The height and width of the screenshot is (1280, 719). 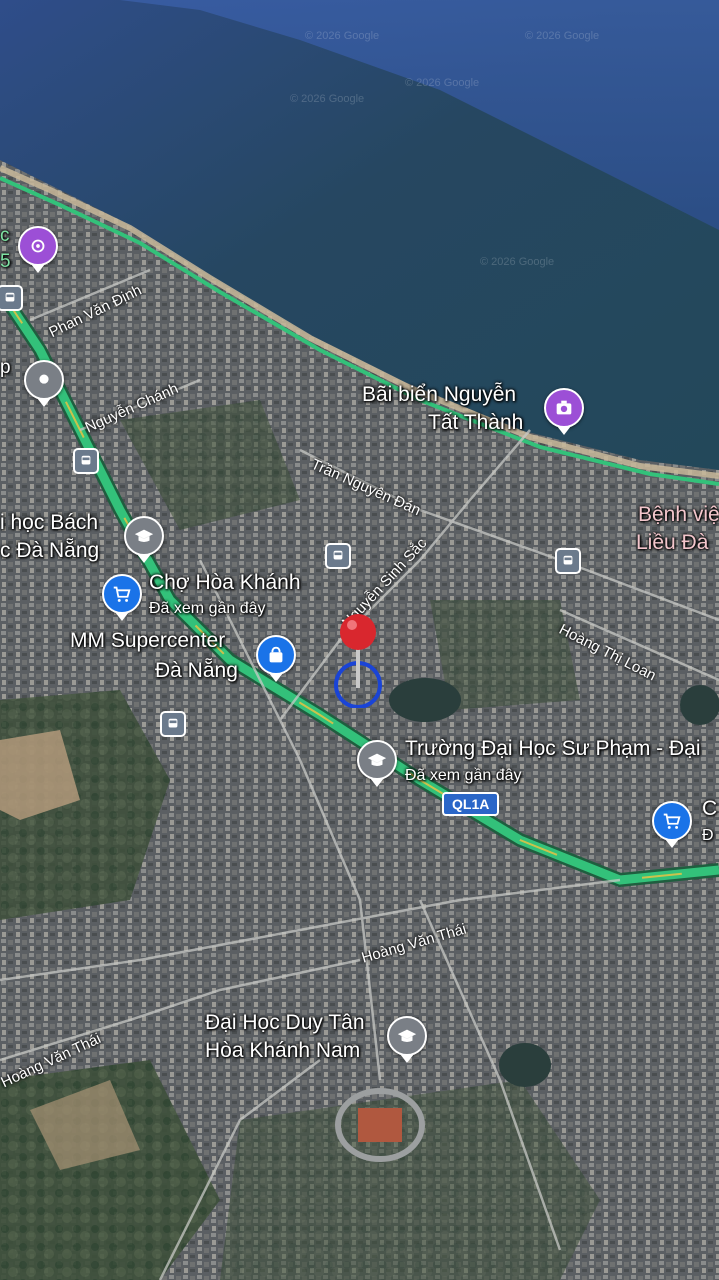 What do you see at coordinates (5, 367) in the screenshot?
I see `edge-label: p` at bounding box center [5, 367].